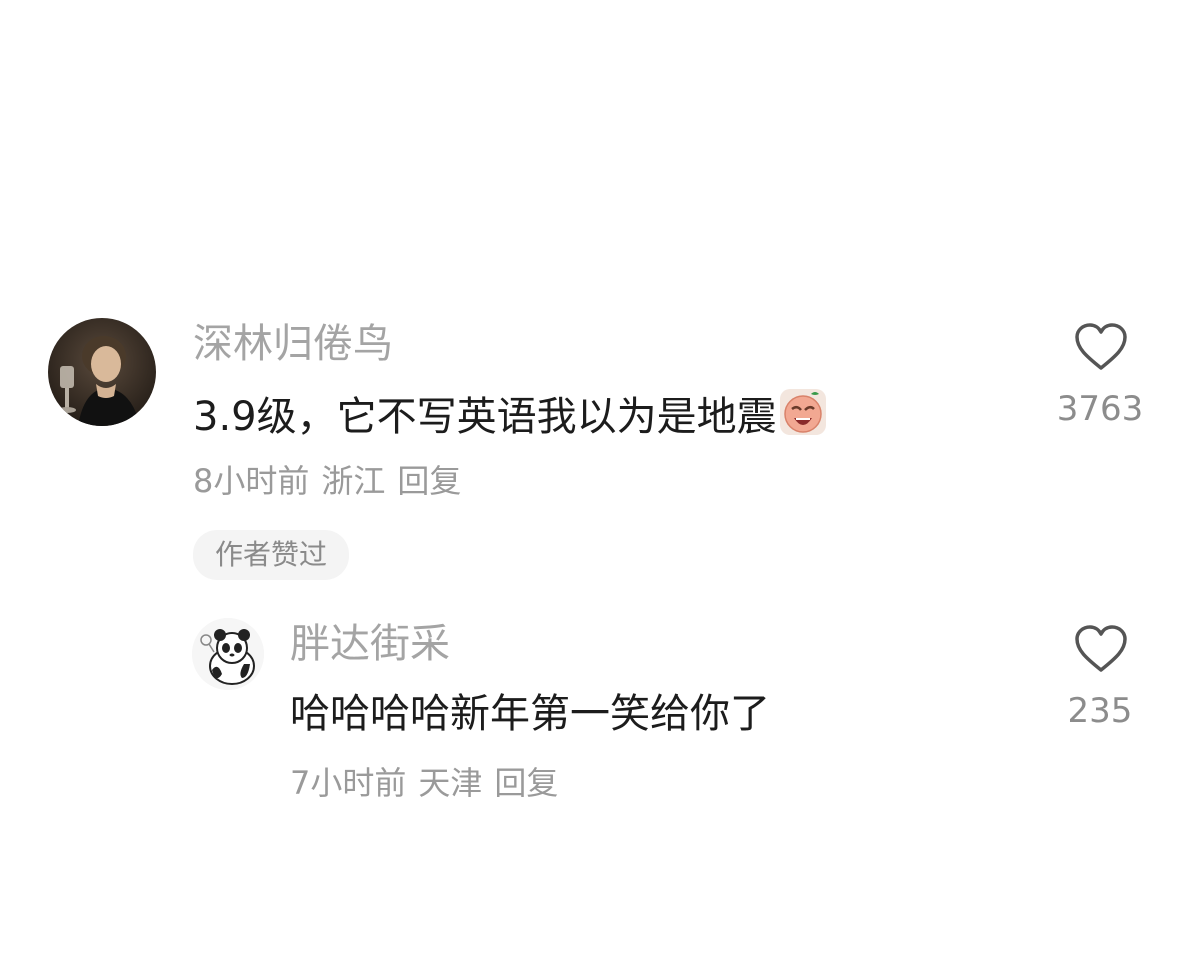 This screenshot has width=1179, height=978. I want to click on reply-reply-button: 回复, so click(526, 783).